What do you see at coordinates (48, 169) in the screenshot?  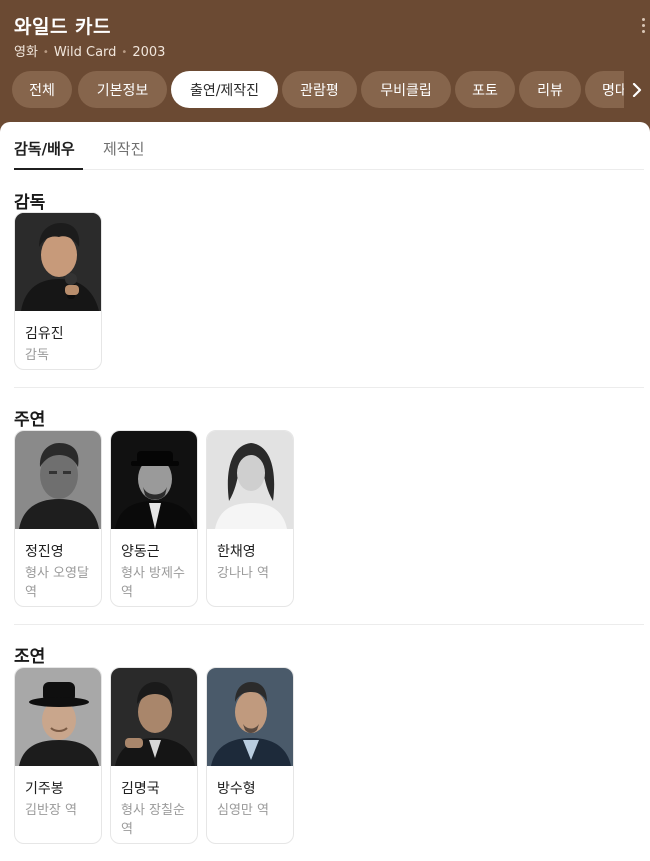 I see `subtab-active-indicator` at bounding box center [48, 169].